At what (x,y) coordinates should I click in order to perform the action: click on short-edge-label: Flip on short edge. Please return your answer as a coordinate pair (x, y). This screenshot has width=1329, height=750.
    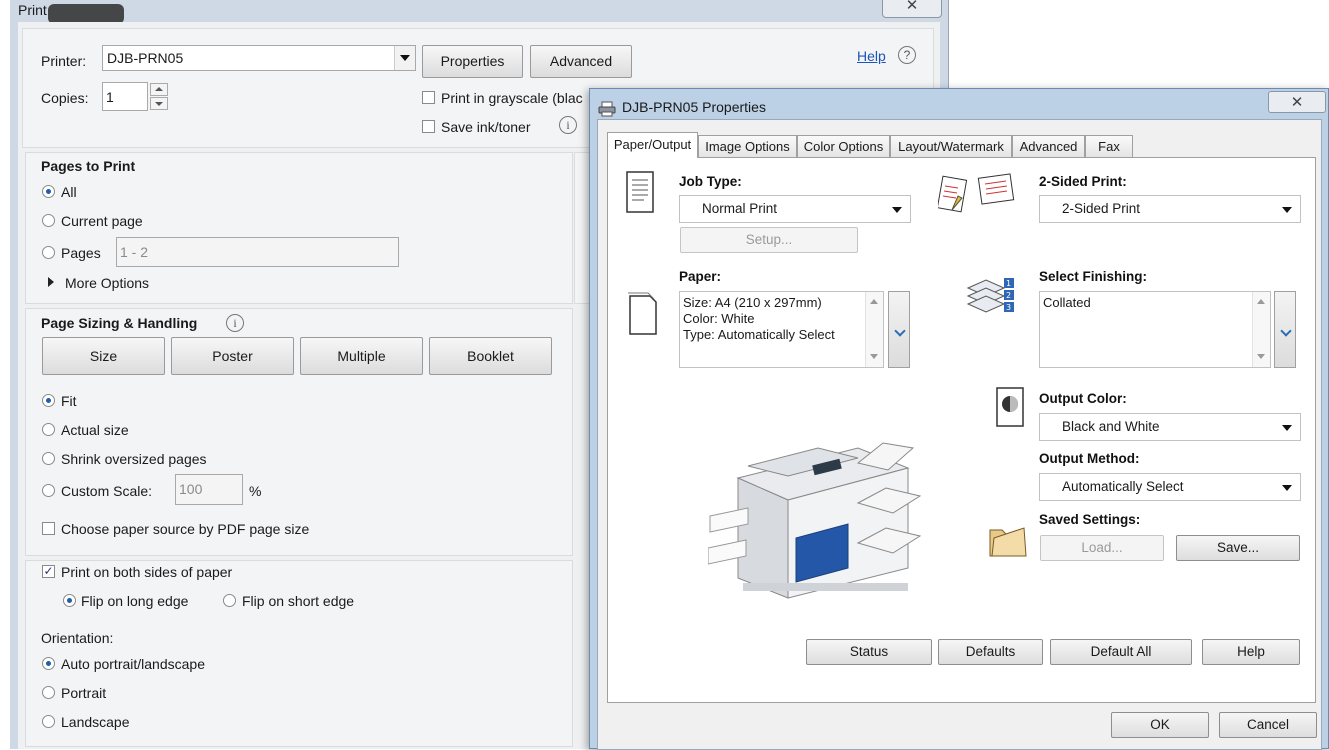
    Looking at the image, I should click on (298, 601).